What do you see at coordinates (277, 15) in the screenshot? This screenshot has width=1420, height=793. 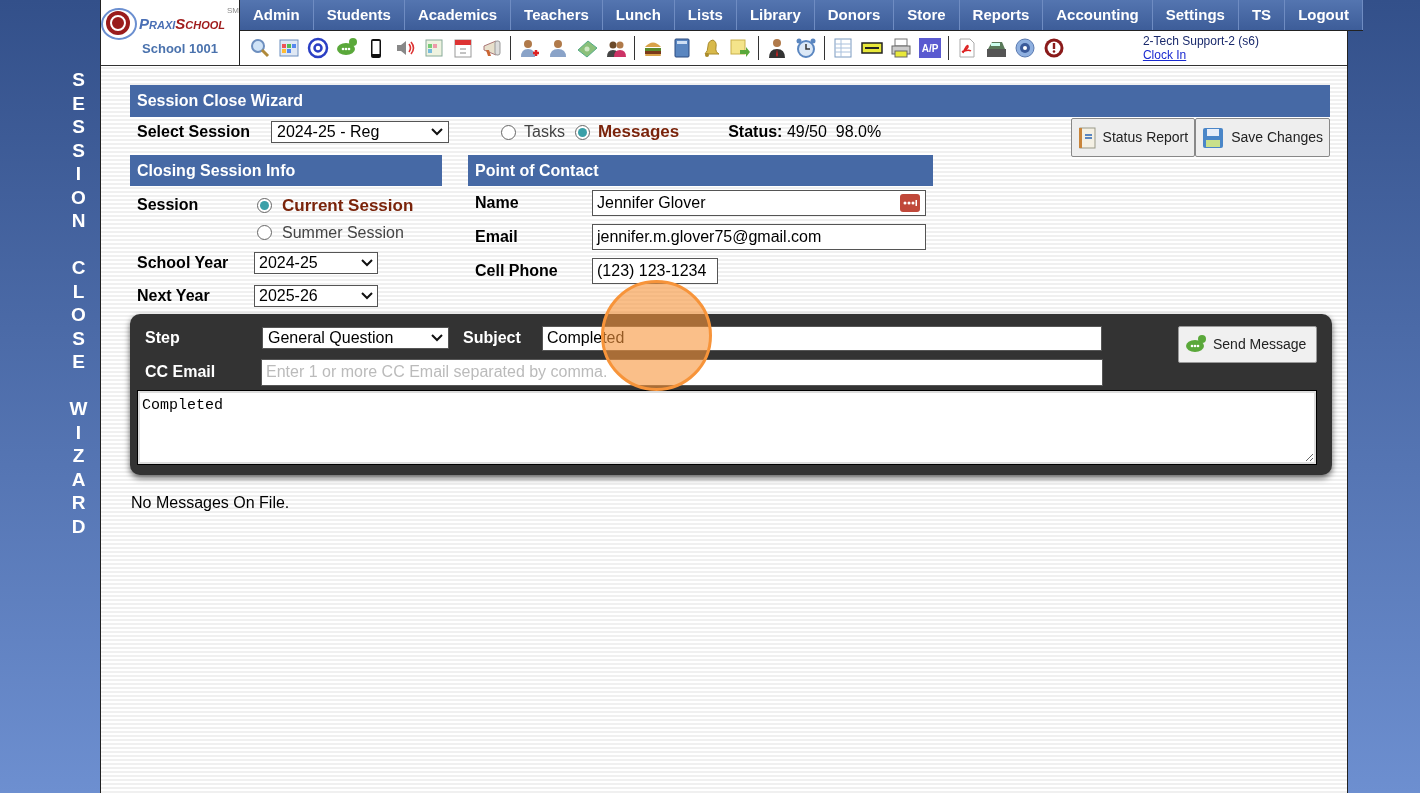 I see `nav-tab: Admin` at bounding box center [277, 15].